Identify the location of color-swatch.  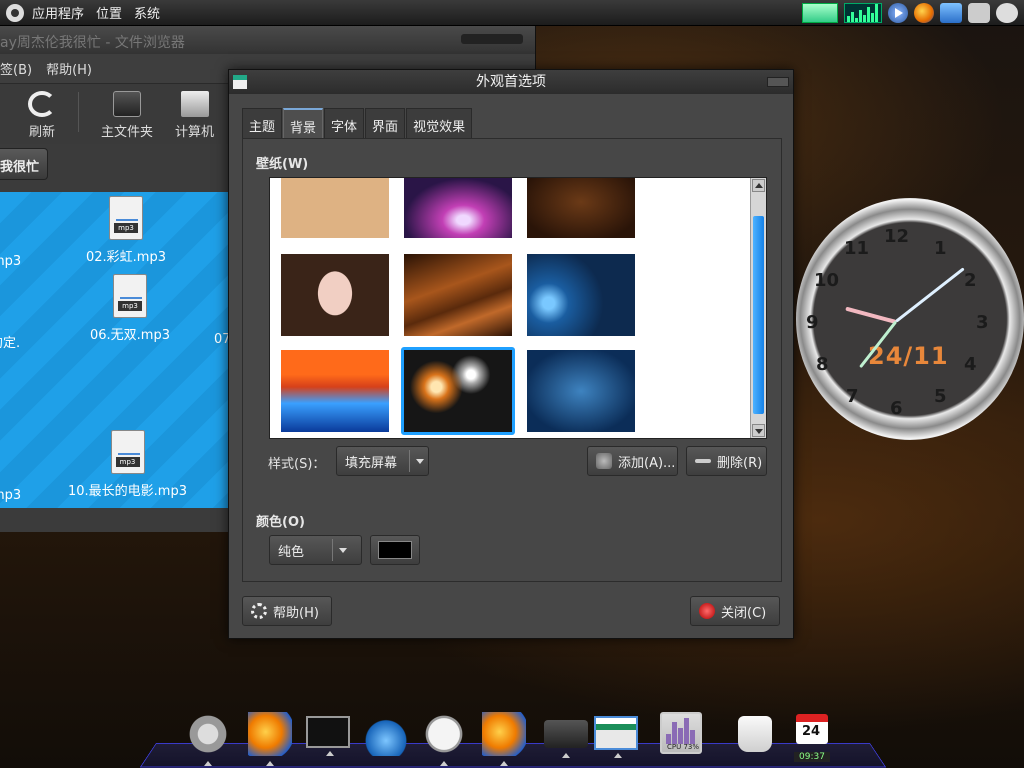
(395, 550).